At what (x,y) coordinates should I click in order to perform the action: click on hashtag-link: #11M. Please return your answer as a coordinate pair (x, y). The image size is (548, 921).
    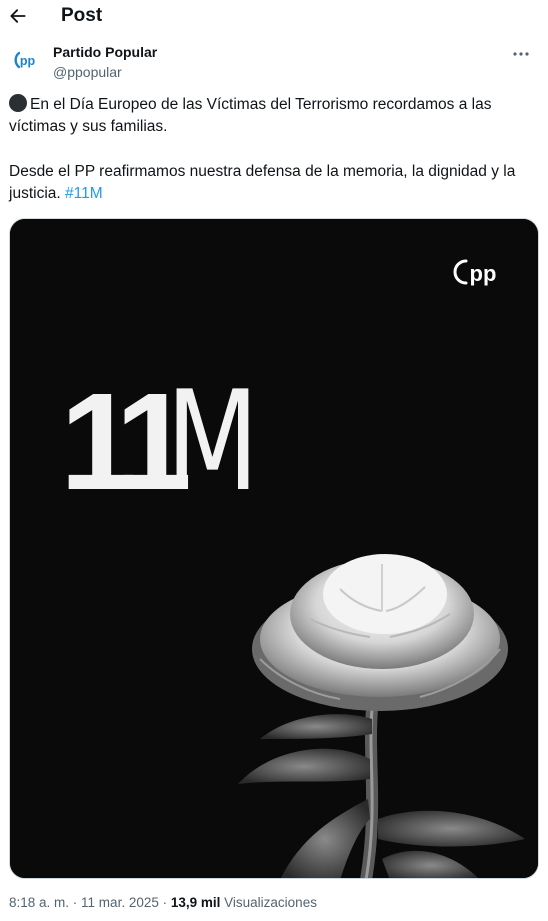
    Looking at the image, I should click on (84, 193).